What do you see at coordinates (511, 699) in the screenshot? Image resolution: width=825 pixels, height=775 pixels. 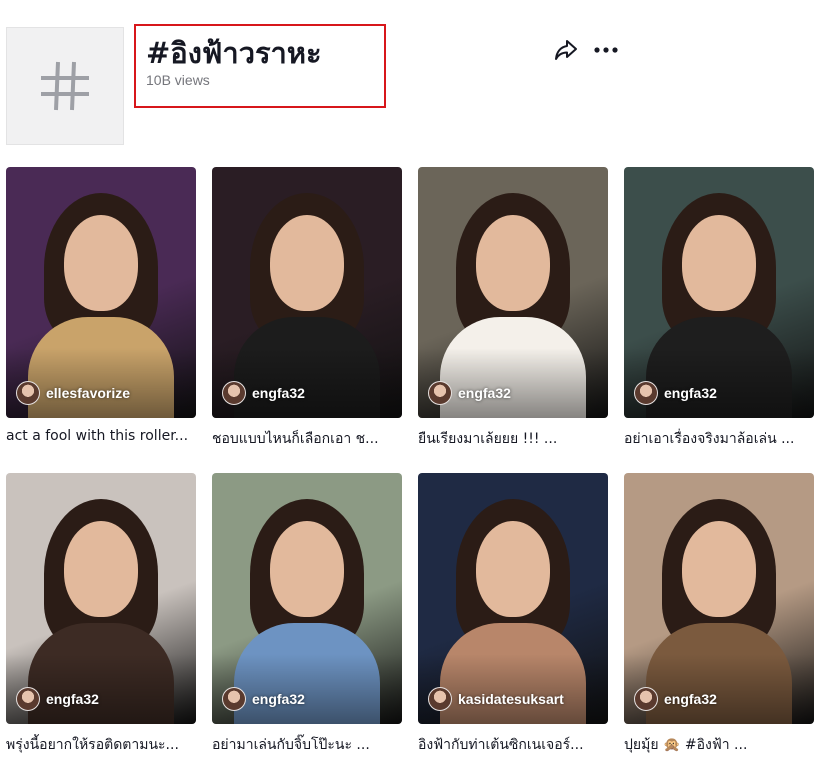 I see `username: kasidatesuksart` at bounding box center [511, 699].